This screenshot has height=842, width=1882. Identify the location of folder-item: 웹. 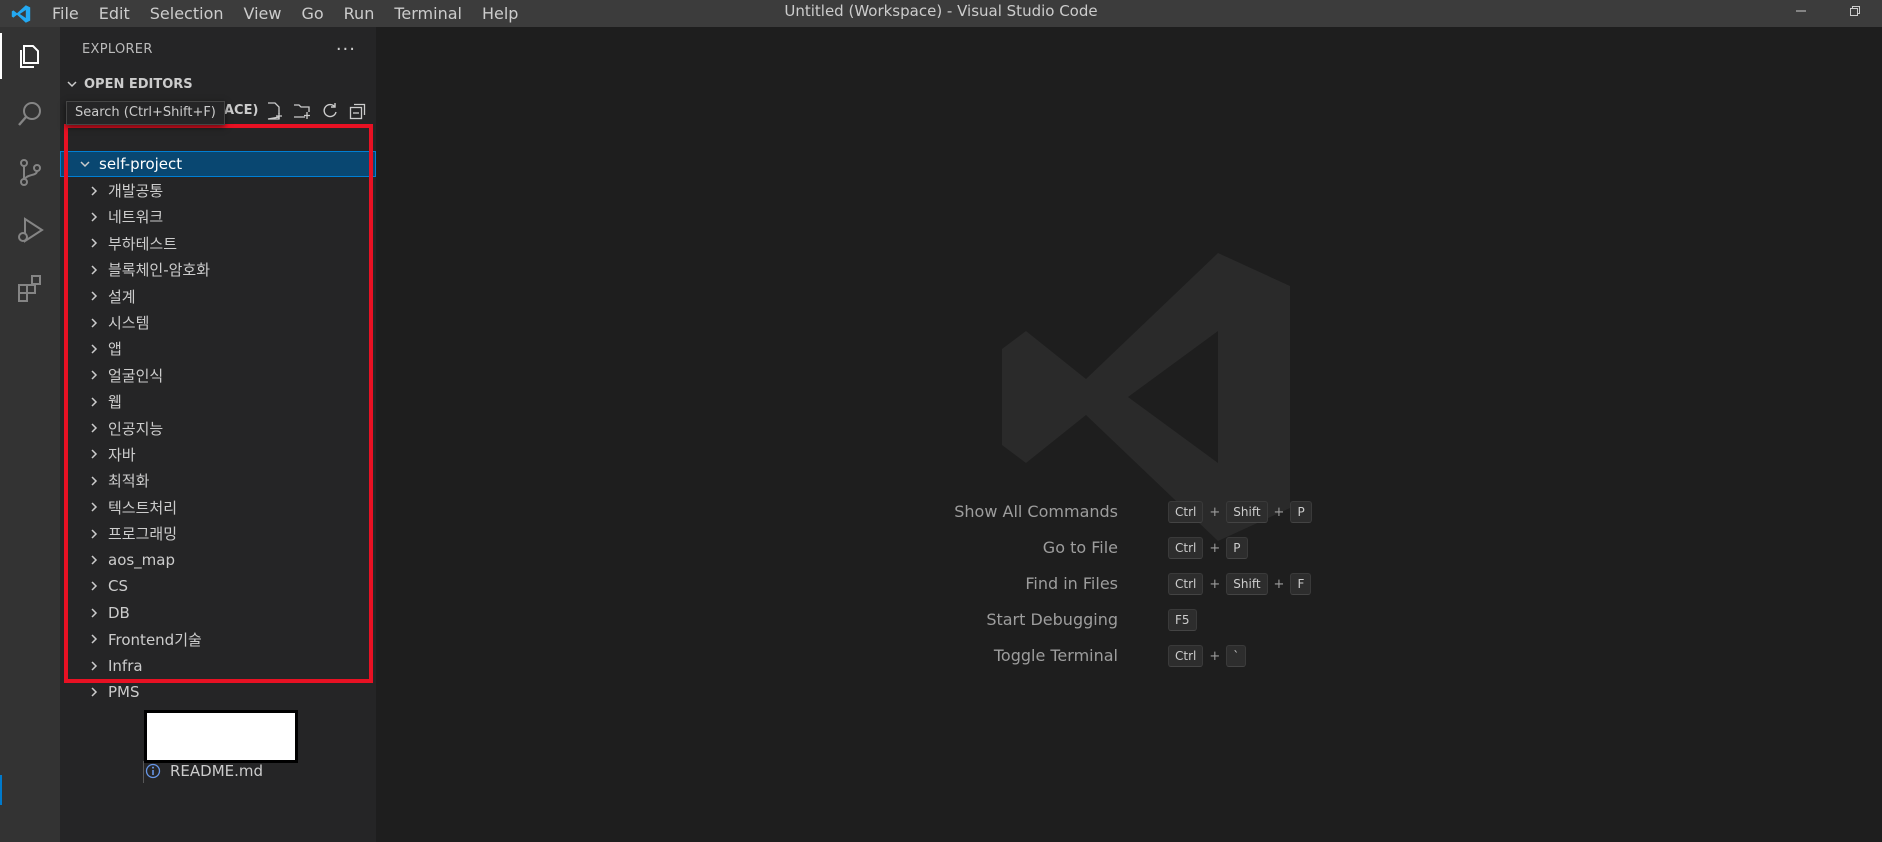
(218, 402).